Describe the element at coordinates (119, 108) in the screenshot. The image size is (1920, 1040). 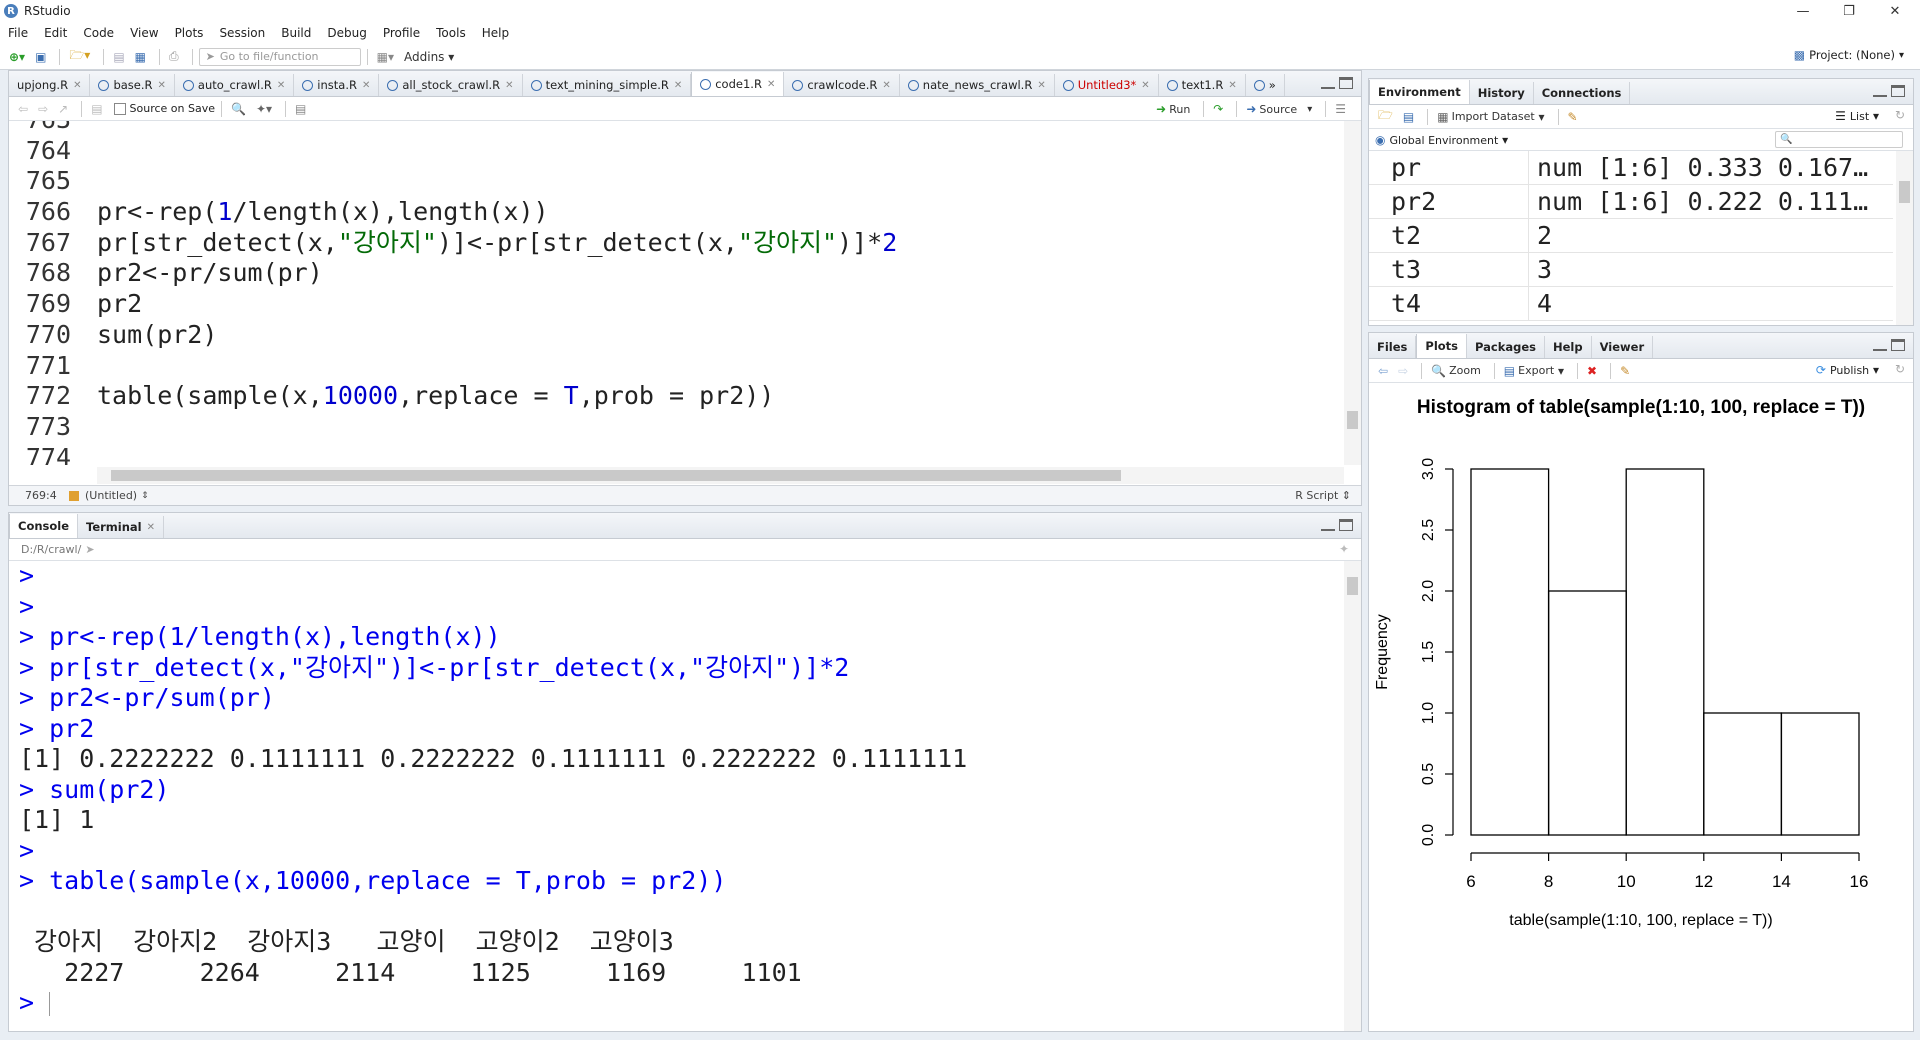
I see `source-on-save-checkbox` at that location.